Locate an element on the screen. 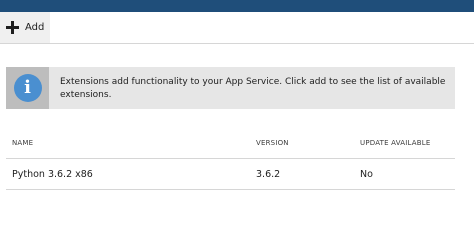 This screenshot has height=241, width=474. top-bar is located at coordinates (237, 6).